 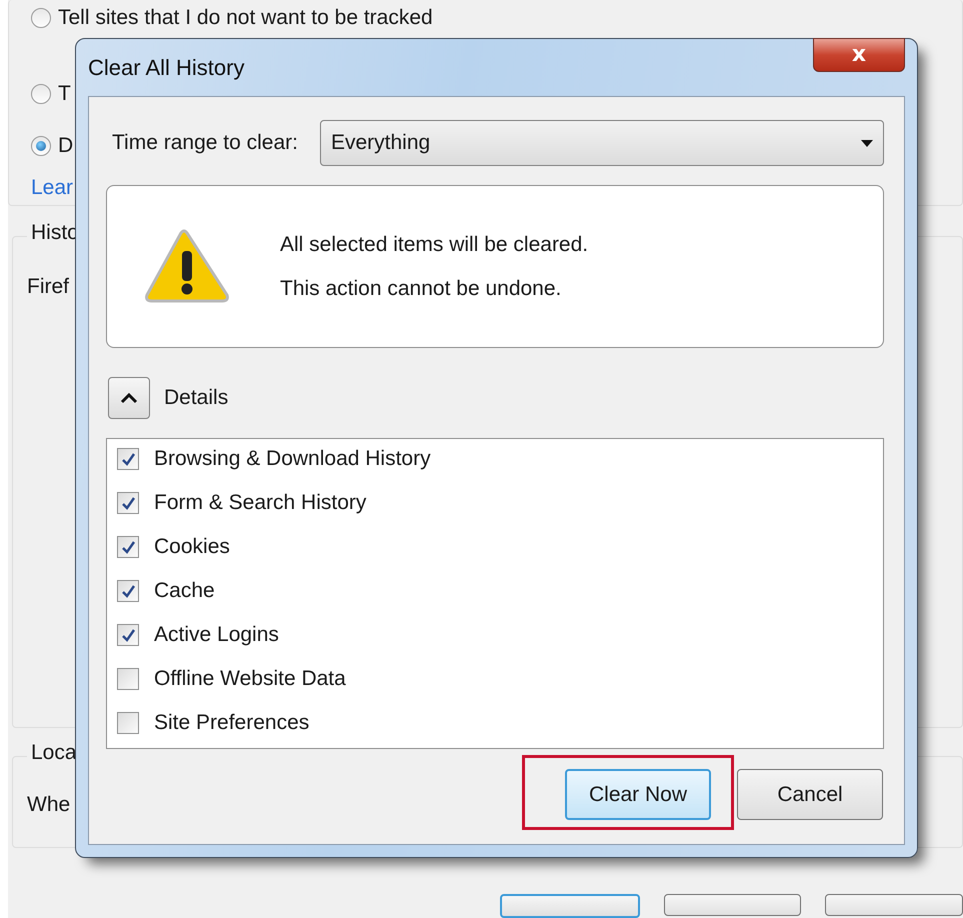 I want to click on checkbox-label: Cache, so click(x=184, y=591).